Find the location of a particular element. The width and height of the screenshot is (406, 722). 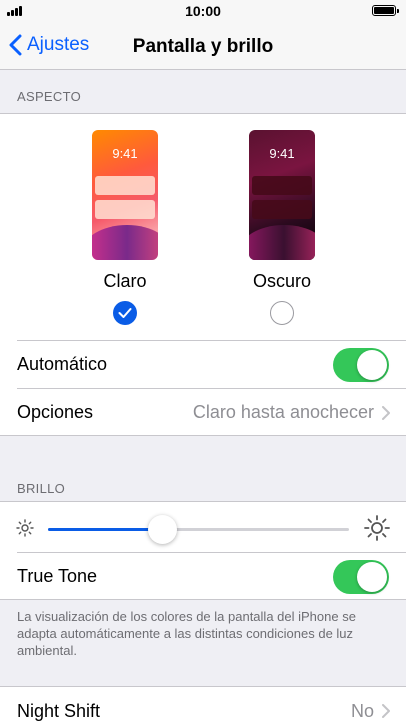

sun-small-icon is located at coordinates (25, 528).